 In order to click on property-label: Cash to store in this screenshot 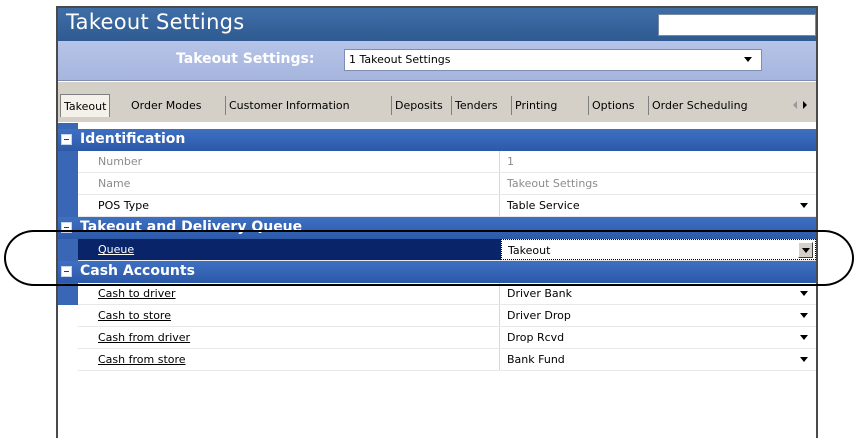, I will do `click(289, 315)`.